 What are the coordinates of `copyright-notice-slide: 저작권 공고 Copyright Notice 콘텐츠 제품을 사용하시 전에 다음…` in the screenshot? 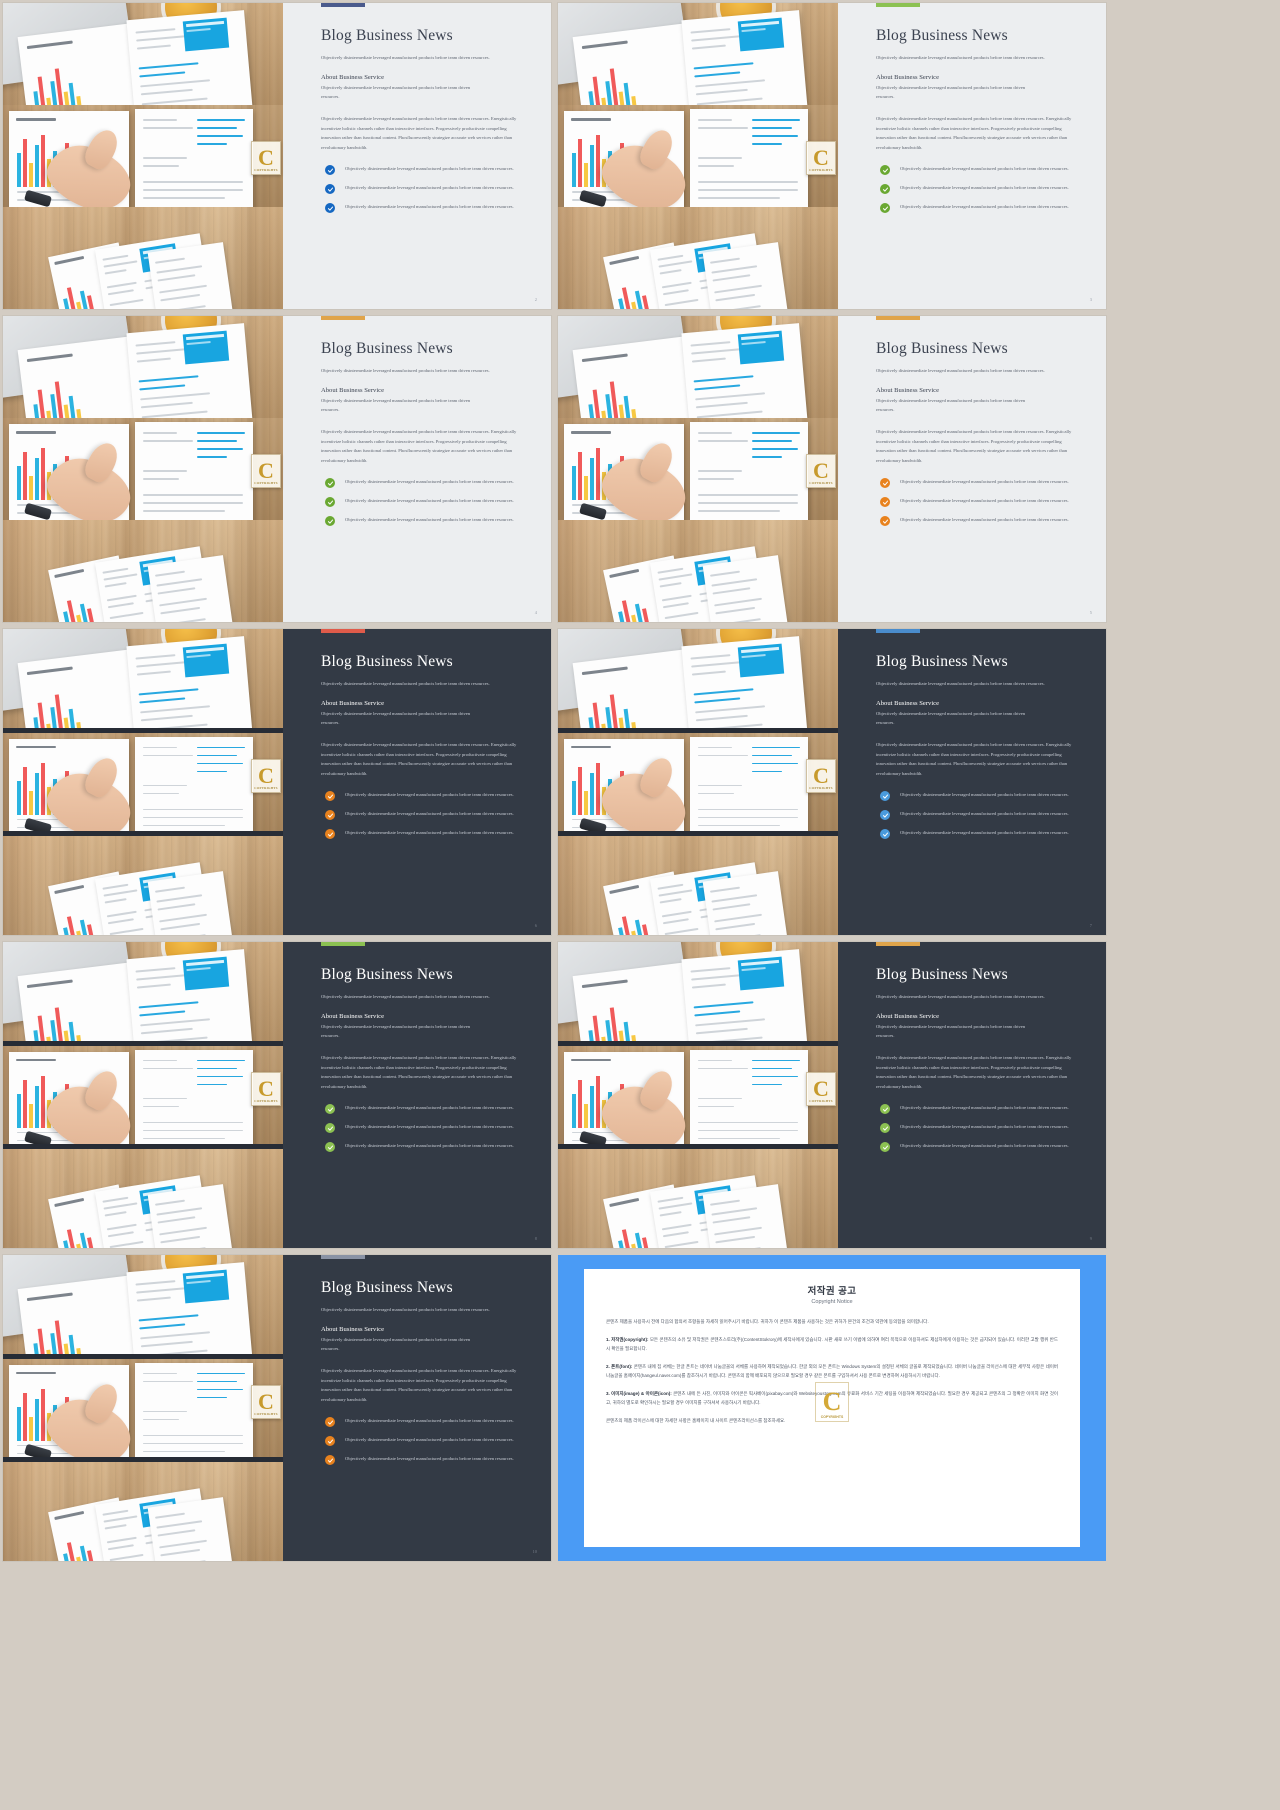 It's located at (832, 1408).